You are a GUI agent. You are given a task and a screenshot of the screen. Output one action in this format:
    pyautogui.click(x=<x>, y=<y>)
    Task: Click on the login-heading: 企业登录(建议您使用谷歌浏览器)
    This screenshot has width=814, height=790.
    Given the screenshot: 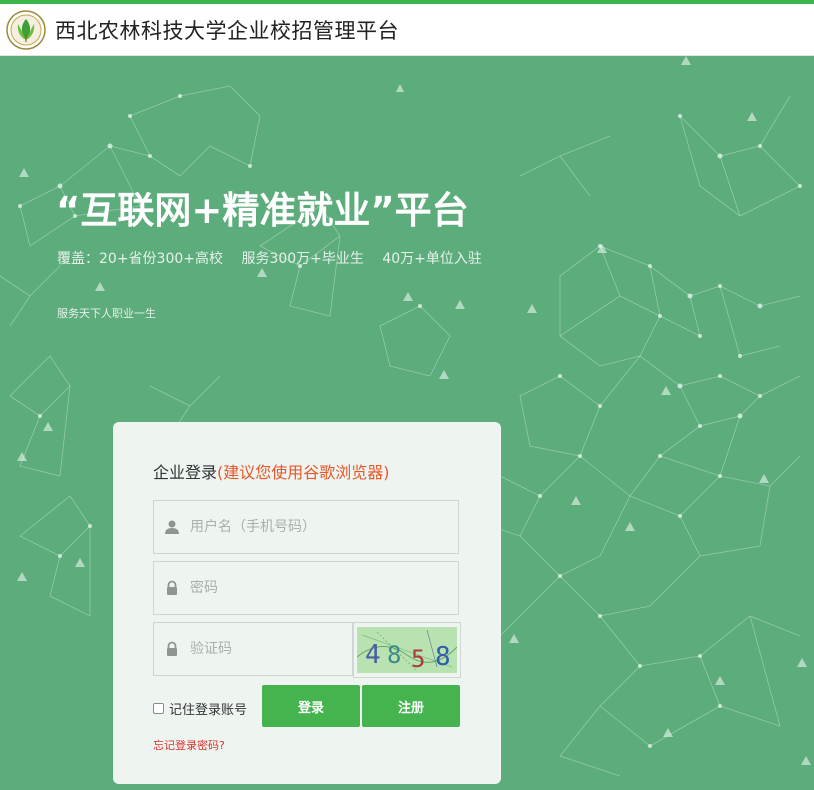 What is the action you would take?
    pyautogui.click(x=271, y=471)
    